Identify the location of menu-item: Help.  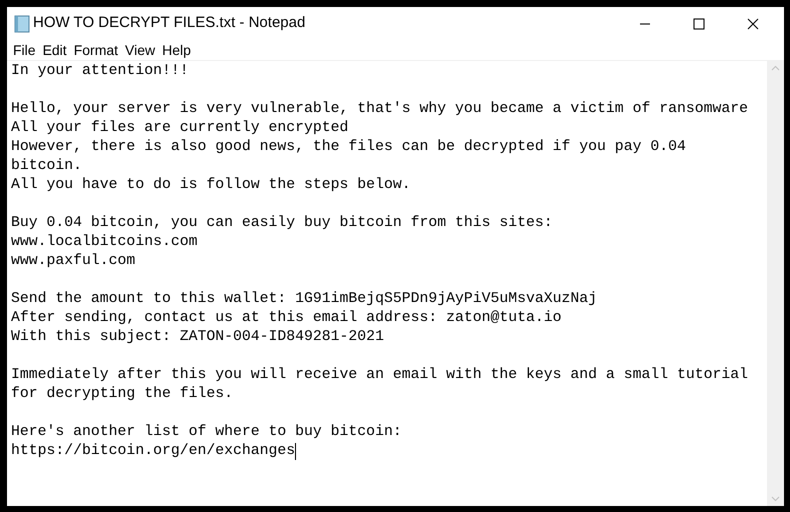
(176, 50).